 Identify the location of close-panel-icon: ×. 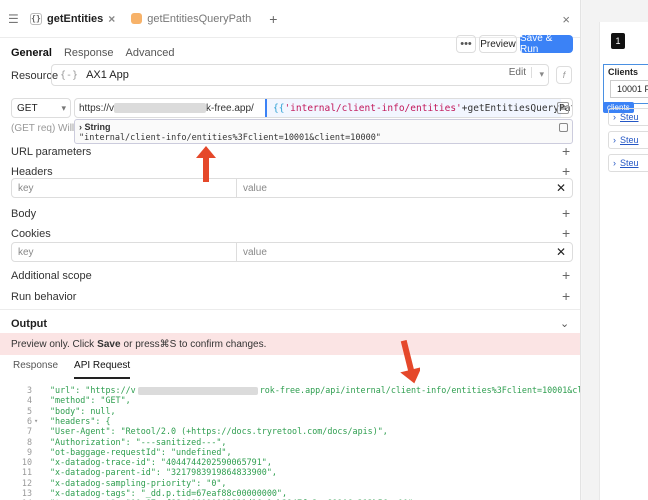
(566, 19).